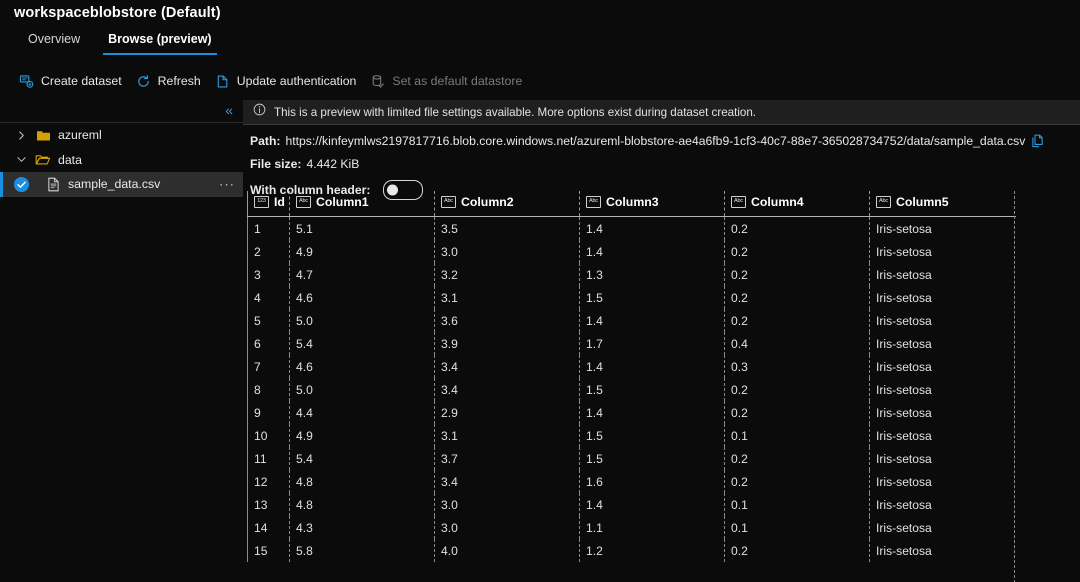 Image resolution: width=1080 pixels, height=582 pixels. Describe the element at coordinates (507, 458) in the screenshot. I see `table-cell: 3.7` at that location.